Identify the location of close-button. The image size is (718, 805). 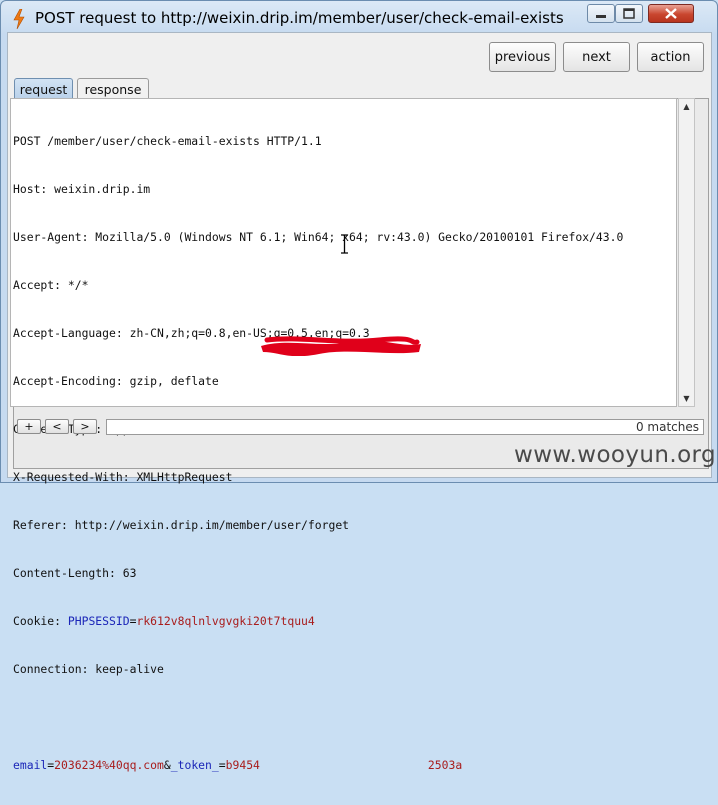
(671, 13).